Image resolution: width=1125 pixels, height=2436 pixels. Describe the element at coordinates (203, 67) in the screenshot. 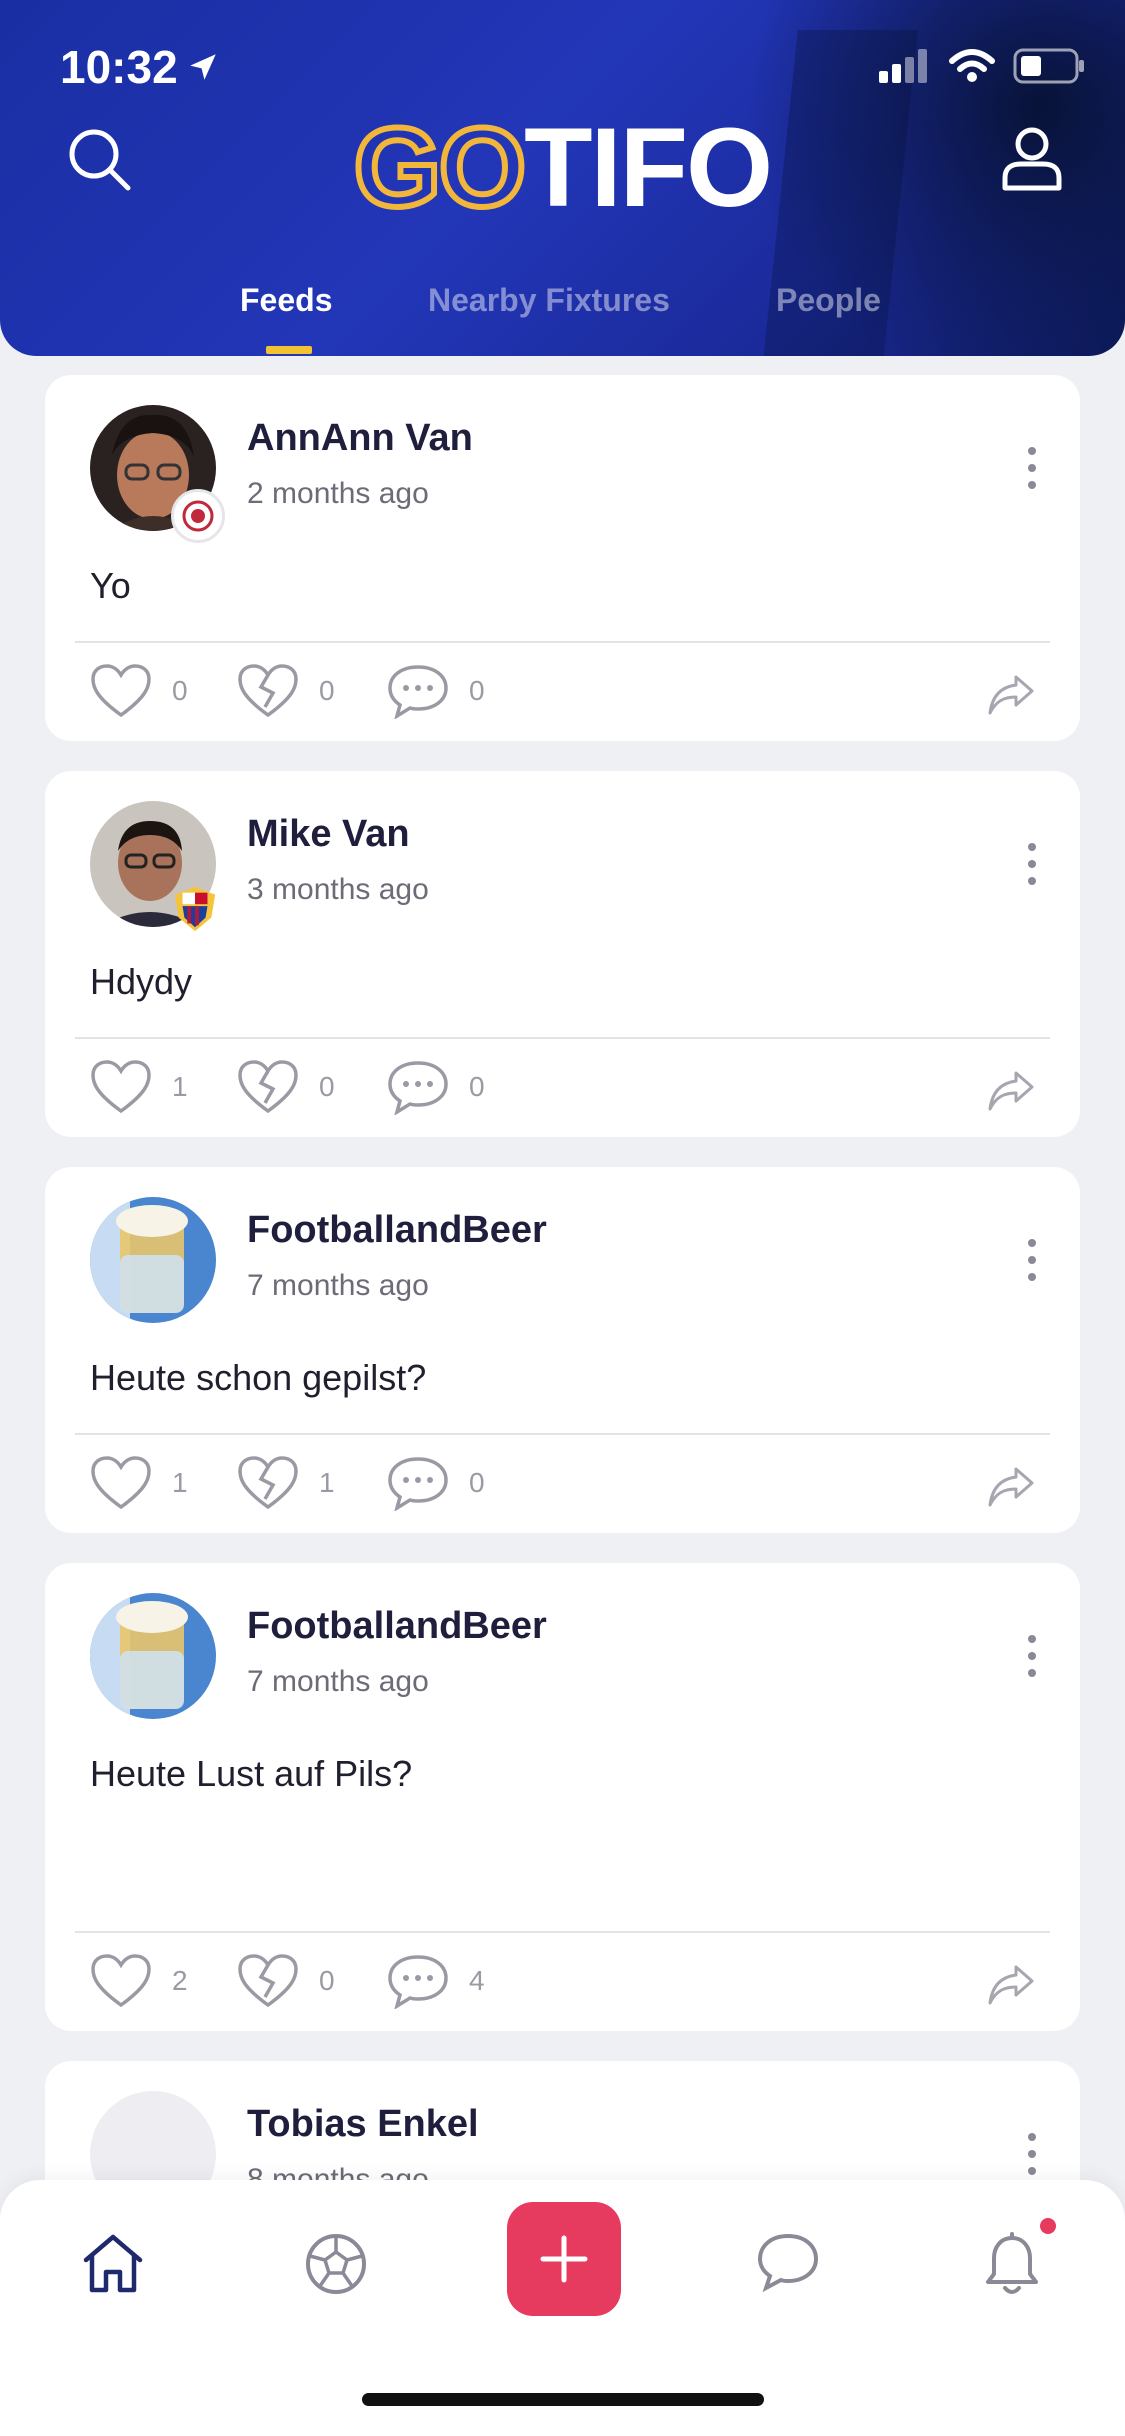

I see `location-arrow-icon` at that location.